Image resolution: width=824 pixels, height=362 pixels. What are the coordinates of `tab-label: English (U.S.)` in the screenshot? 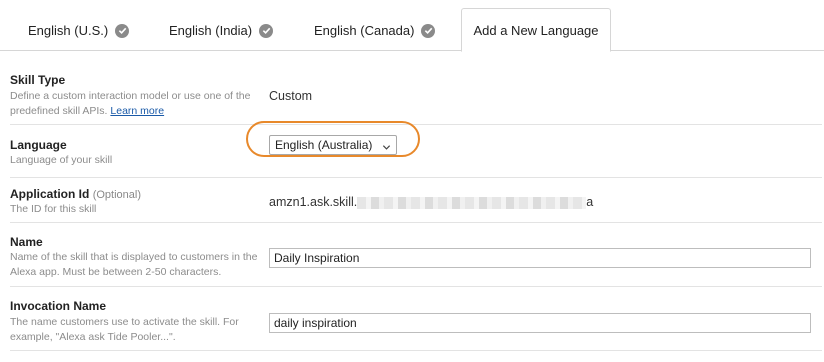 It's located at (68, 30).